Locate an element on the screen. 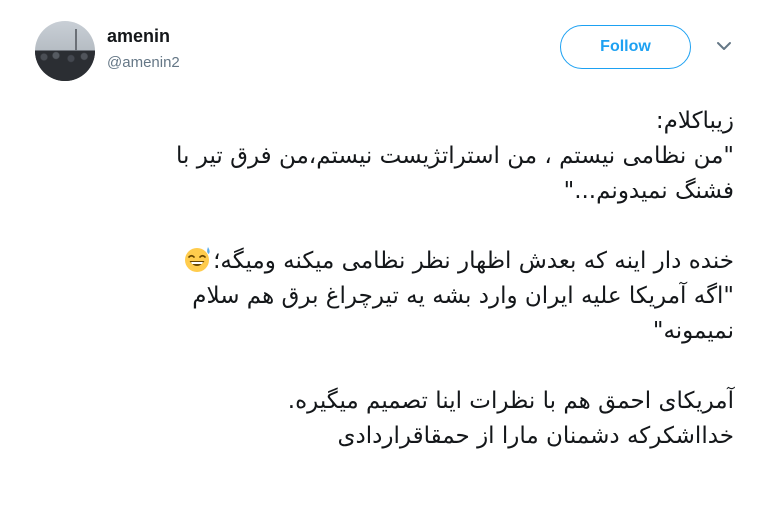 This screenshot has width=766, height=507. follow-button: Follow is located at coordinates (625, 47).